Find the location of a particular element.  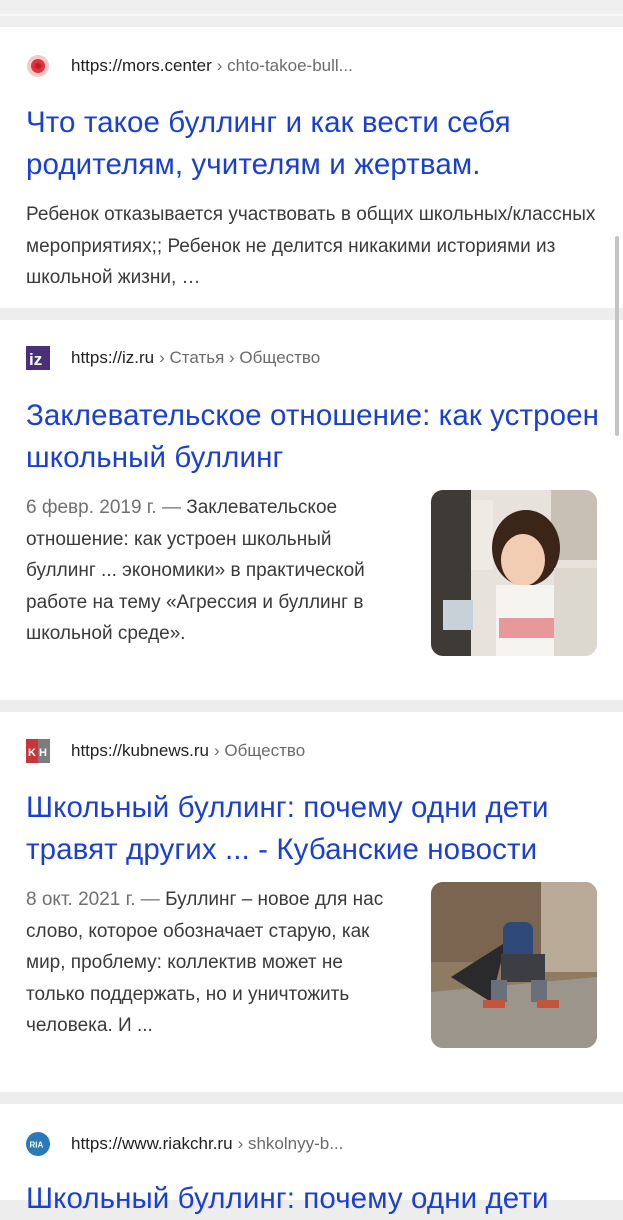

svg-text: RIA is located at coordinates (37, 1145).